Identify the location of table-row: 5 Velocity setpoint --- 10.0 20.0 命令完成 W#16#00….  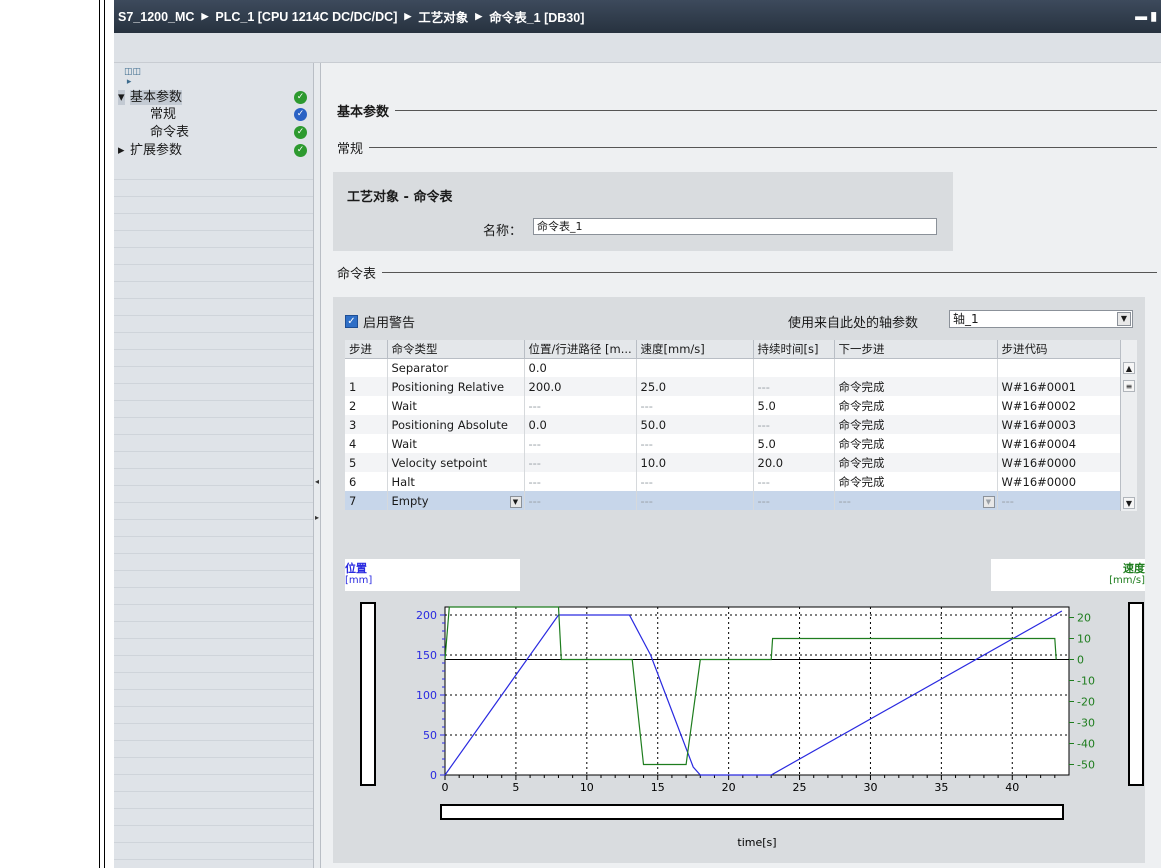
(739, 462).